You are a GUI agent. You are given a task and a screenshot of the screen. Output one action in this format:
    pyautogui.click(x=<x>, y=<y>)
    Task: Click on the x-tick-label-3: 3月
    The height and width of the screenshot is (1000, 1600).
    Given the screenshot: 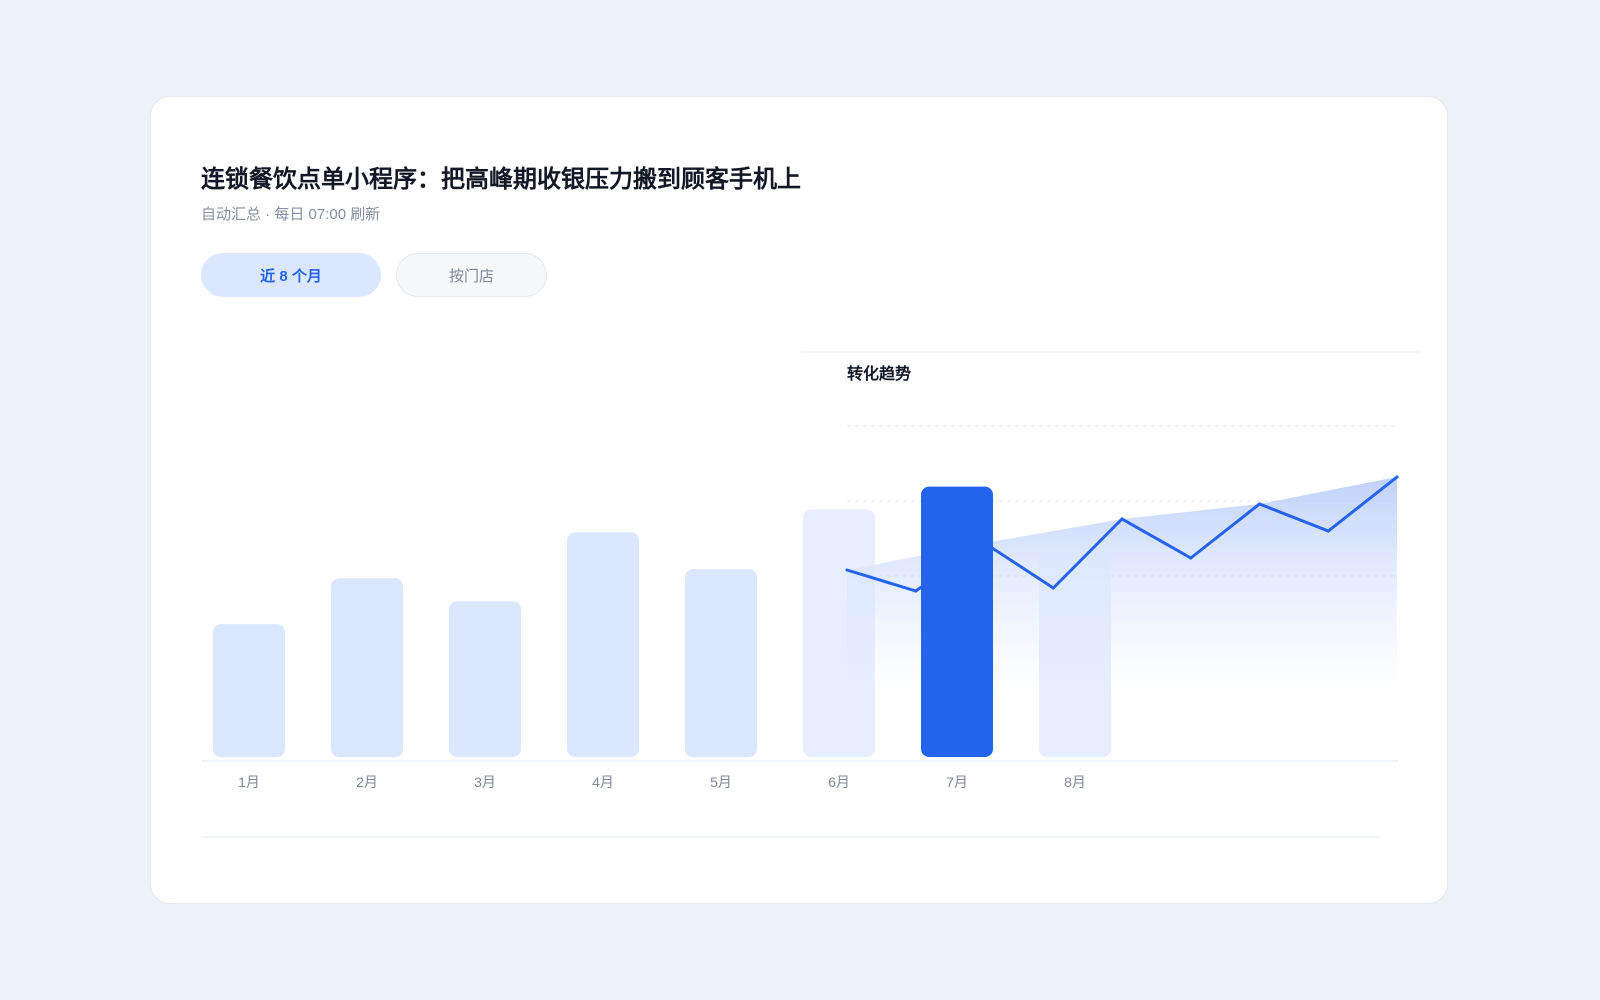 What is the action you would take?
    pyautogui.click(x=485, y=782)
    